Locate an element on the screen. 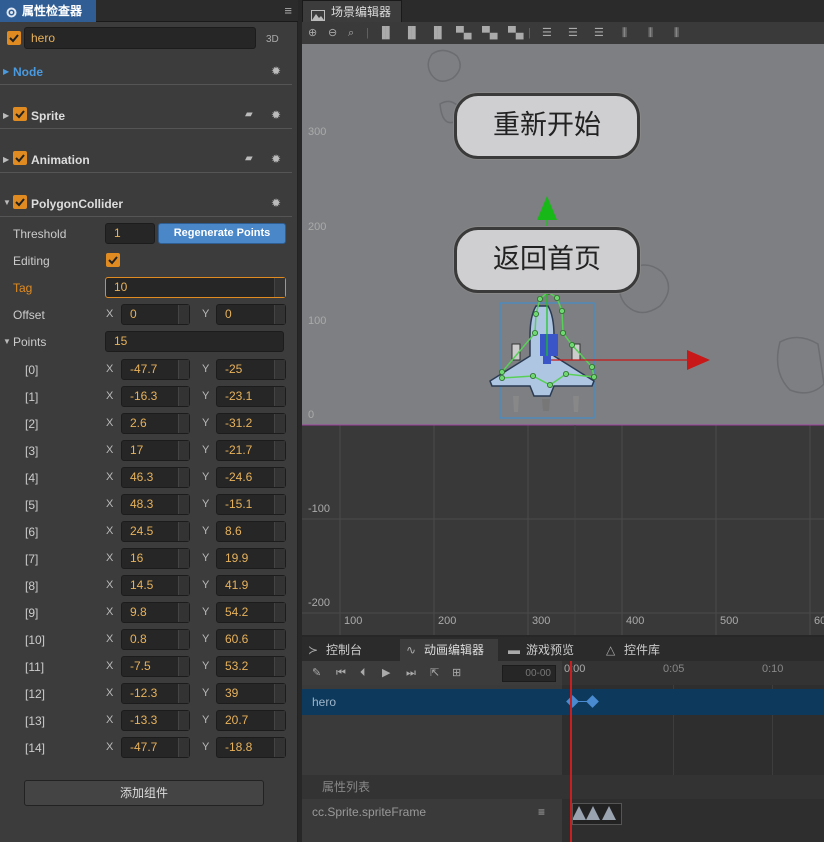  distribute-left-icon: ⫼ is located at coordinates (624, 33).